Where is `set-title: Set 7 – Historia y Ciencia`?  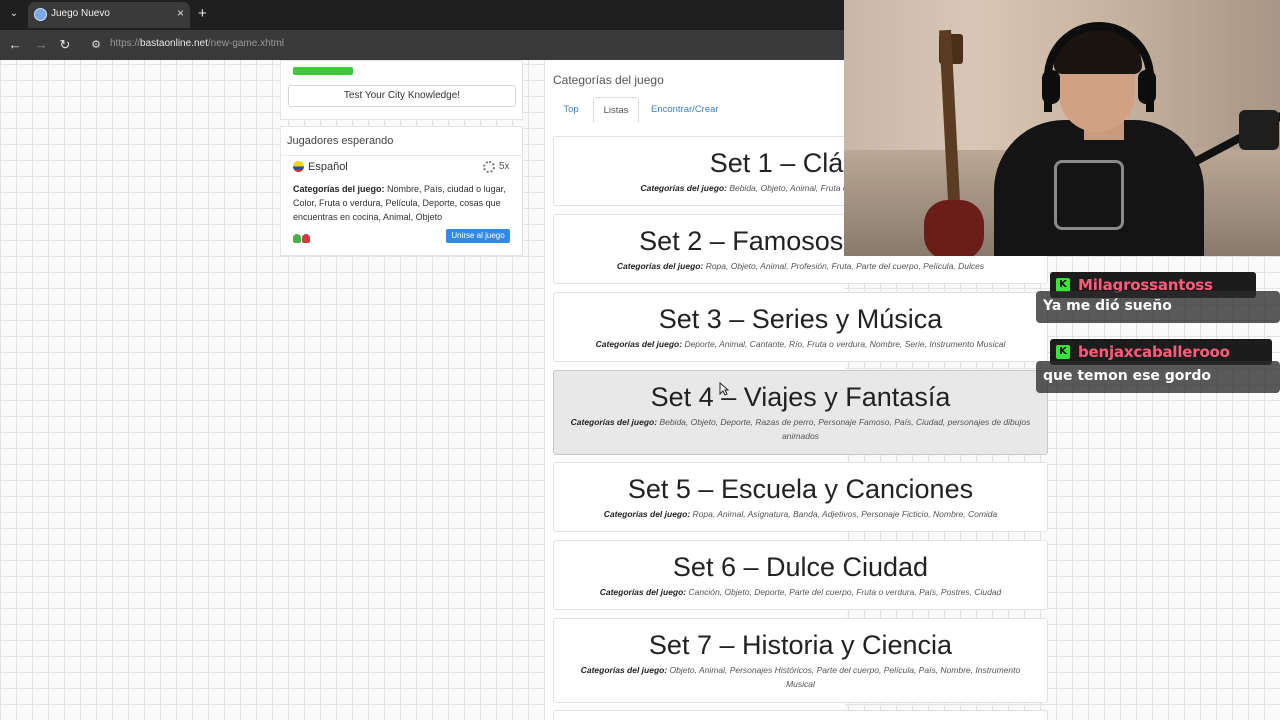 set-title: Set 7 – Historia y Ciencia is located at coordinates (800, 645).